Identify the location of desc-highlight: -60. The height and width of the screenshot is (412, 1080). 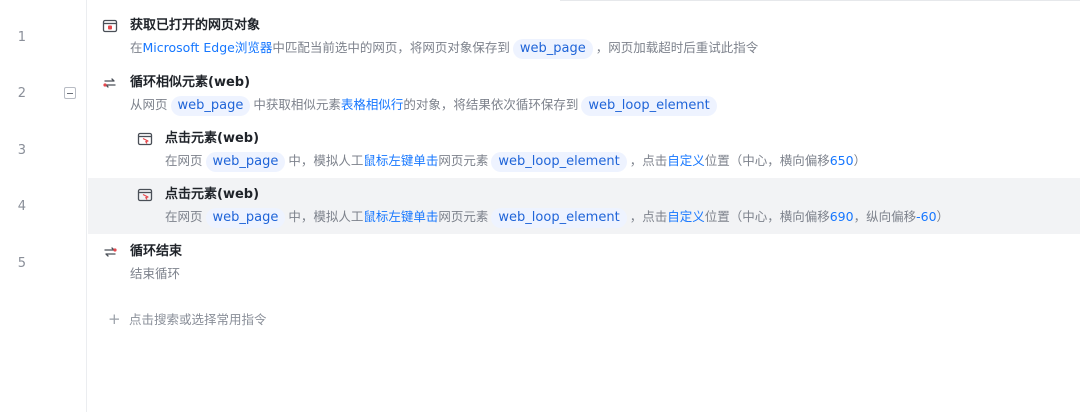
(926, 216).